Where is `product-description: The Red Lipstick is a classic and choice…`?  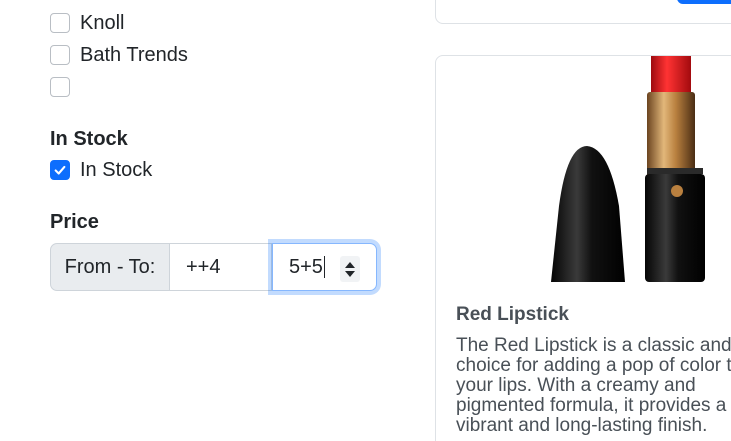
product-description: The Red Lipstick is a classic and choice… is located at coordinates (593, 385).